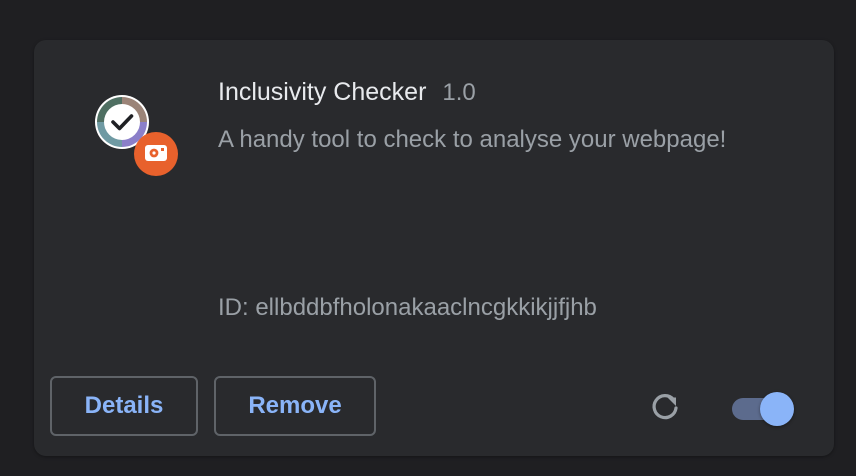  I want to click on extension-id: ID: ellbddbfholonakaaclncgkkikjjfjhb, so click(407, 307).